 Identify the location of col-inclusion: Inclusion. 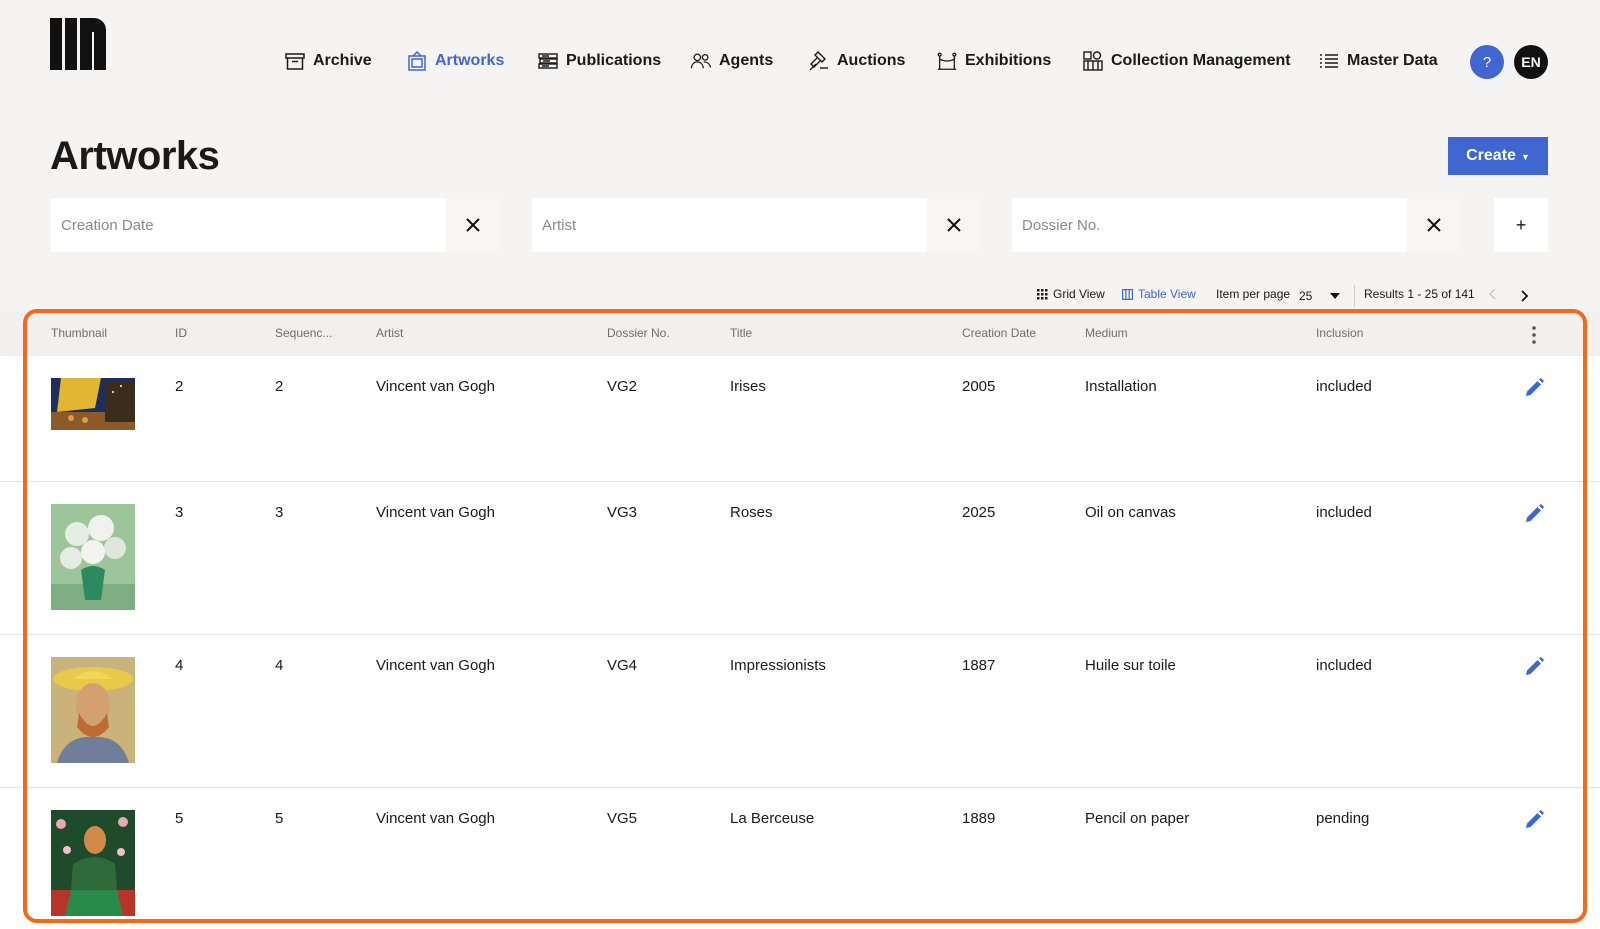
(1339, 333).